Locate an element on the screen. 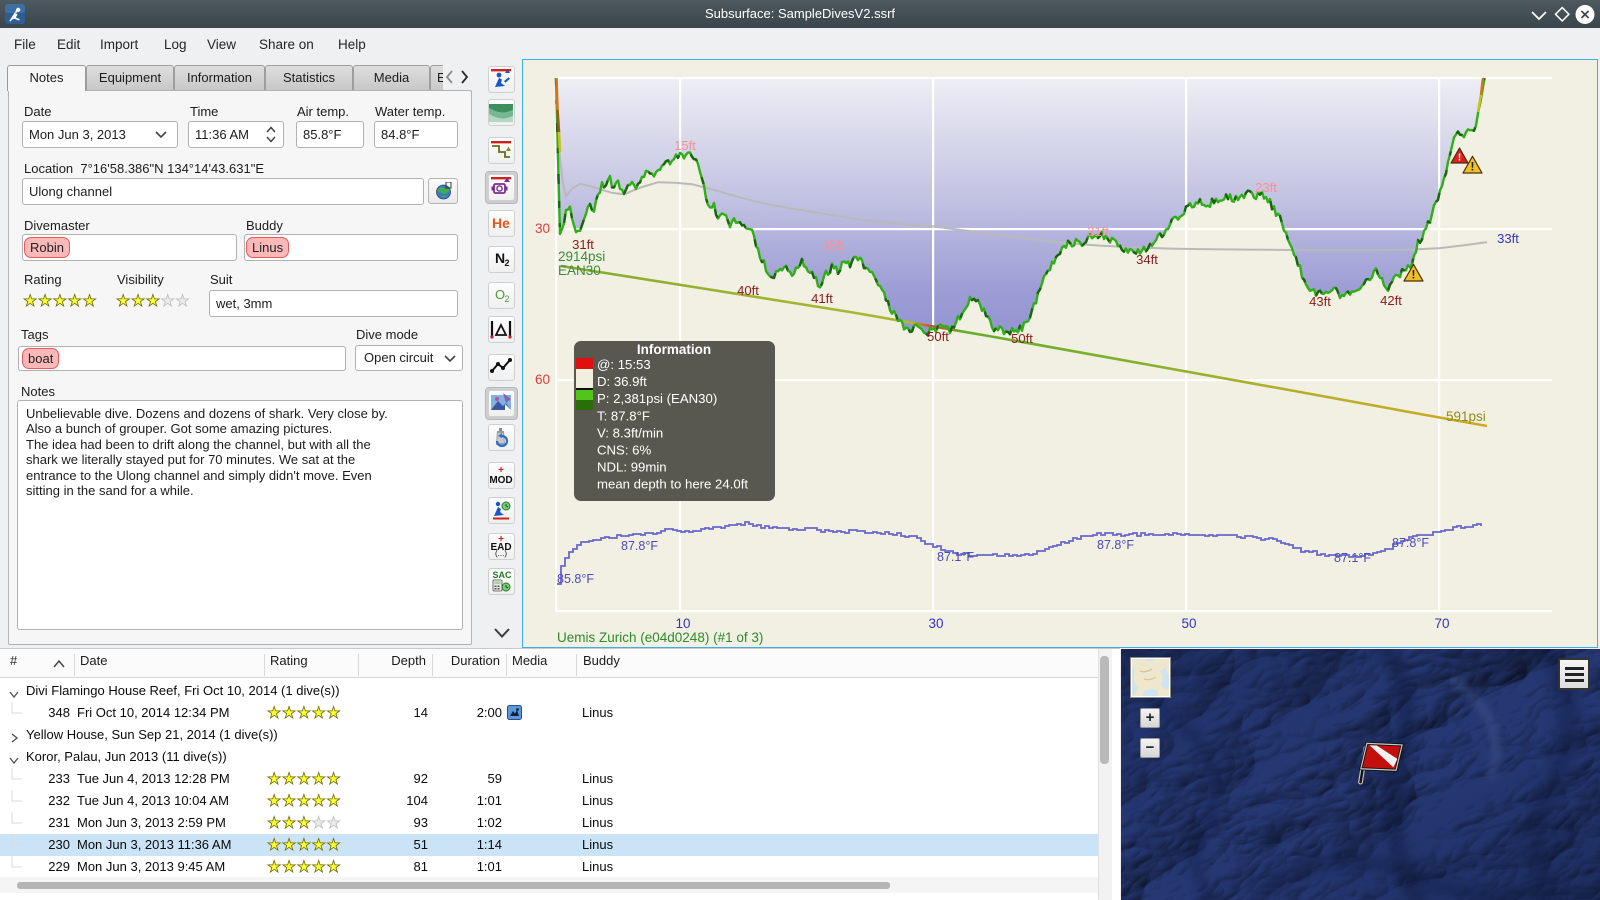  svg-text: He is located at coordinates (501, 223).